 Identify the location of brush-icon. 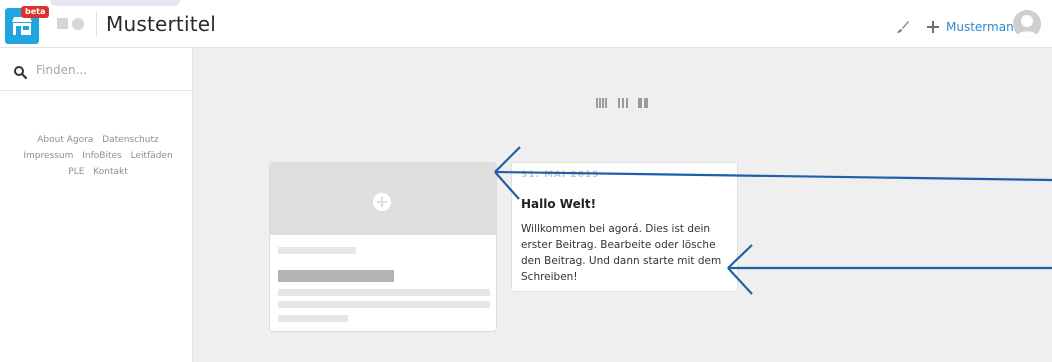
(903, 26).